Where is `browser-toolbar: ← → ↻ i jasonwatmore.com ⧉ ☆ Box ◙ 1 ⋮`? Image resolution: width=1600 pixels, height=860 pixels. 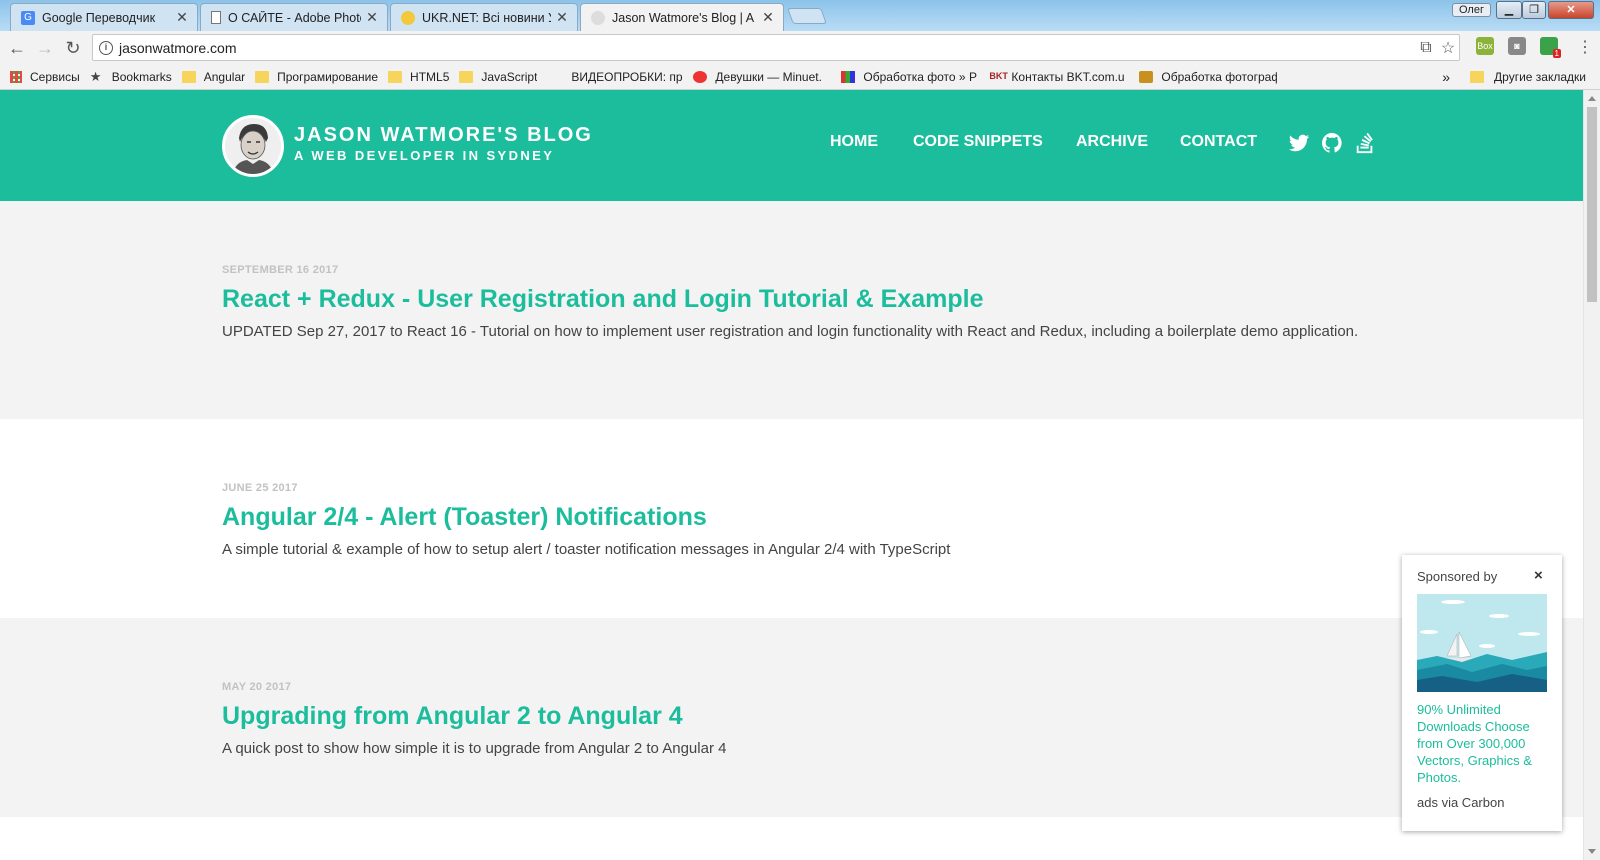
browser-toolbar: ← → ↻ i jasonwatmore.com ⧉ ☆ Box ◙ 1 ⋮ is located at coordinates (800, 47).